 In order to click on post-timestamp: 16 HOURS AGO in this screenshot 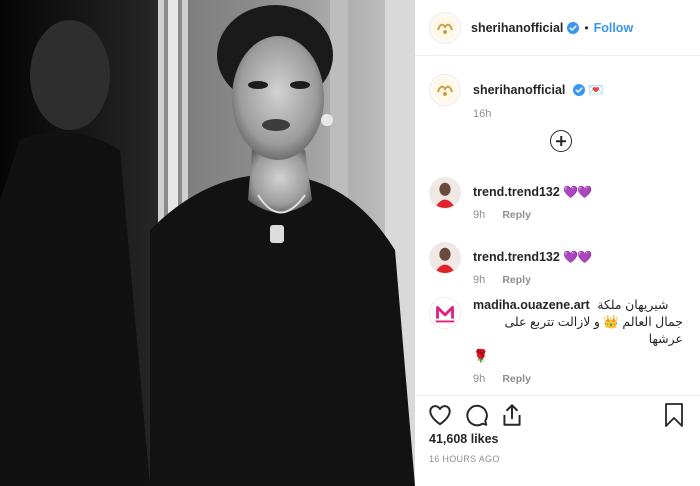, I will do `click(464, 459)`.